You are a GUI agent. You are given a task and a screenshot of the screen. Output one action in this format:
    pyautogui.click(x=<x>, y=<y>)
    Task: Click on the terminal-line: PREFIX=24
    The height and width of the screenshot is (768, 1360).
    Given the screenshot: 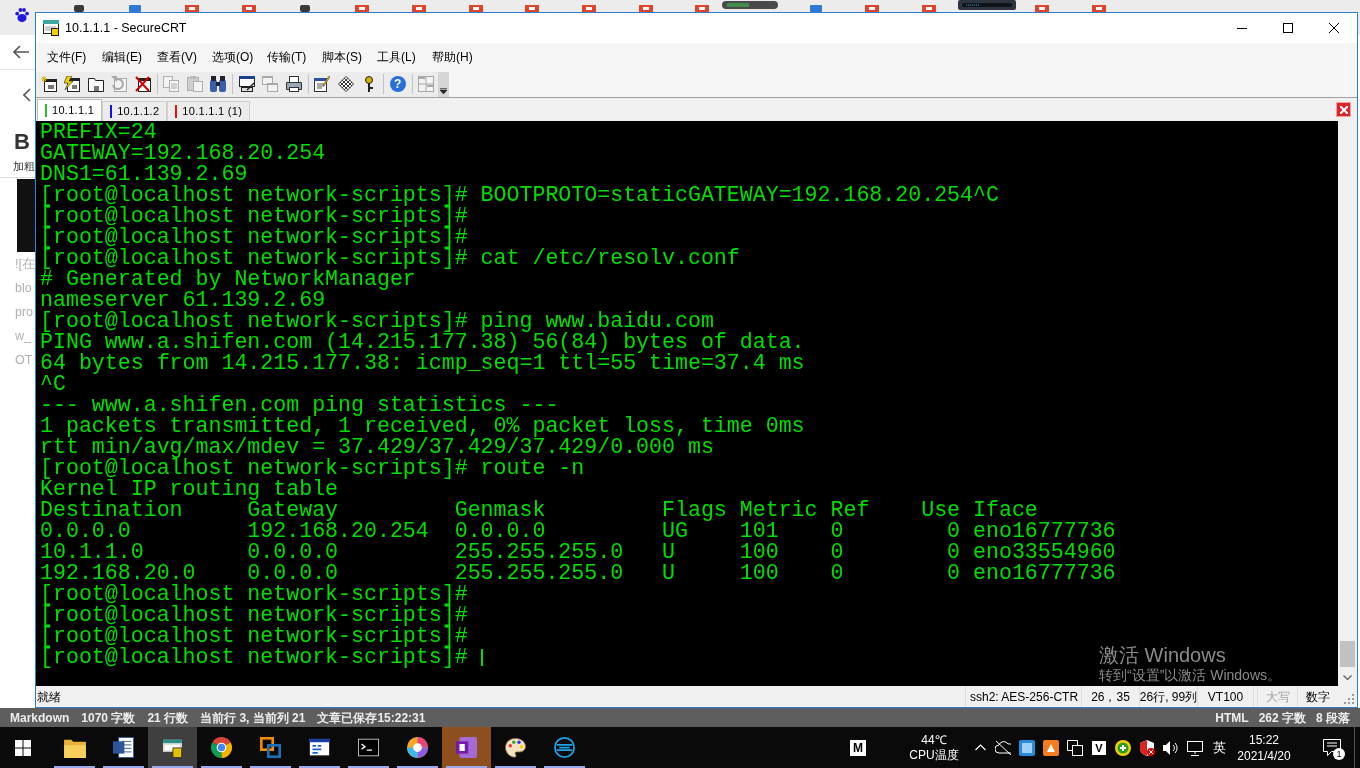 What is the action you would take?
    pyautogui.click(x=98, y=132)
    